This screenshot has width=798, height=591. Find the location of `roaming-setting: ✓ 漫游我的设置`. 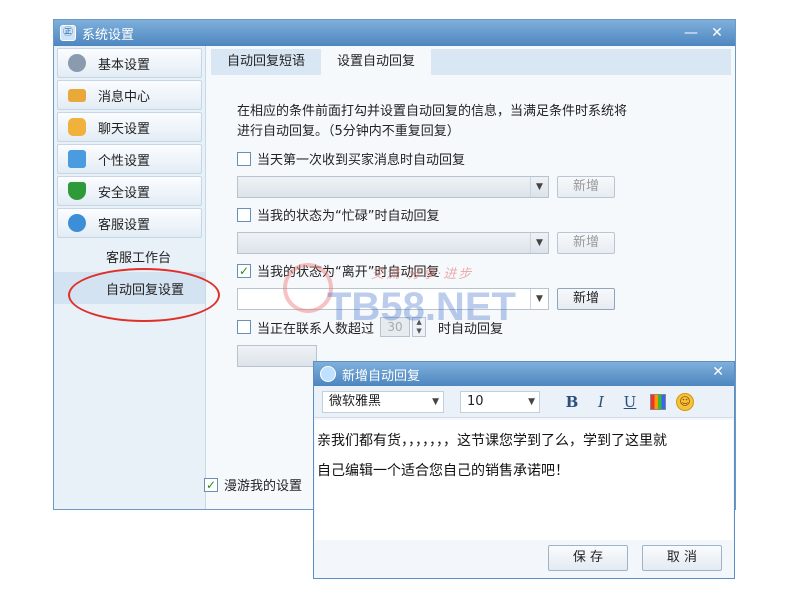

roaming-setting: ✓ 漫游我的设置 is located at coordinates (253, 484).